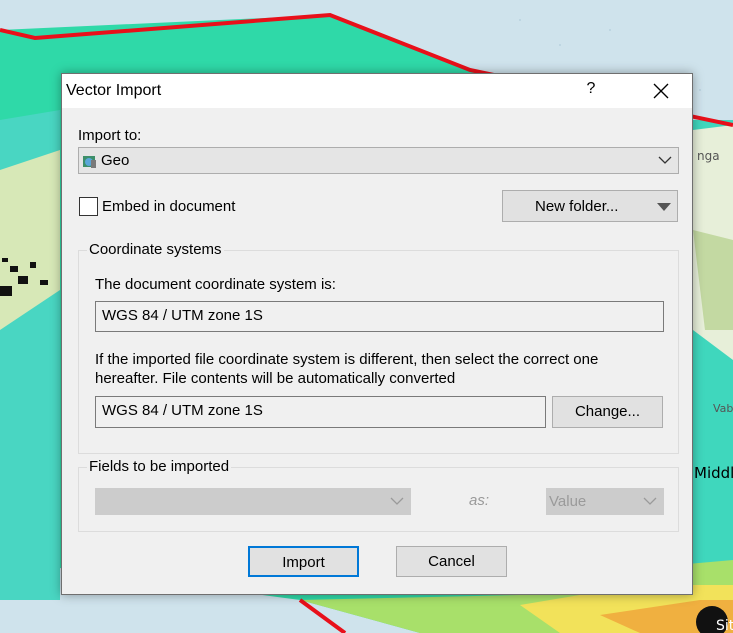 The width and height of the screenshot is (733, 633). Describe the element at coordinates (320, 412) in the screenshot. I see `imported-cs-field: WGS 84 / UTM zone 1S` at that location.